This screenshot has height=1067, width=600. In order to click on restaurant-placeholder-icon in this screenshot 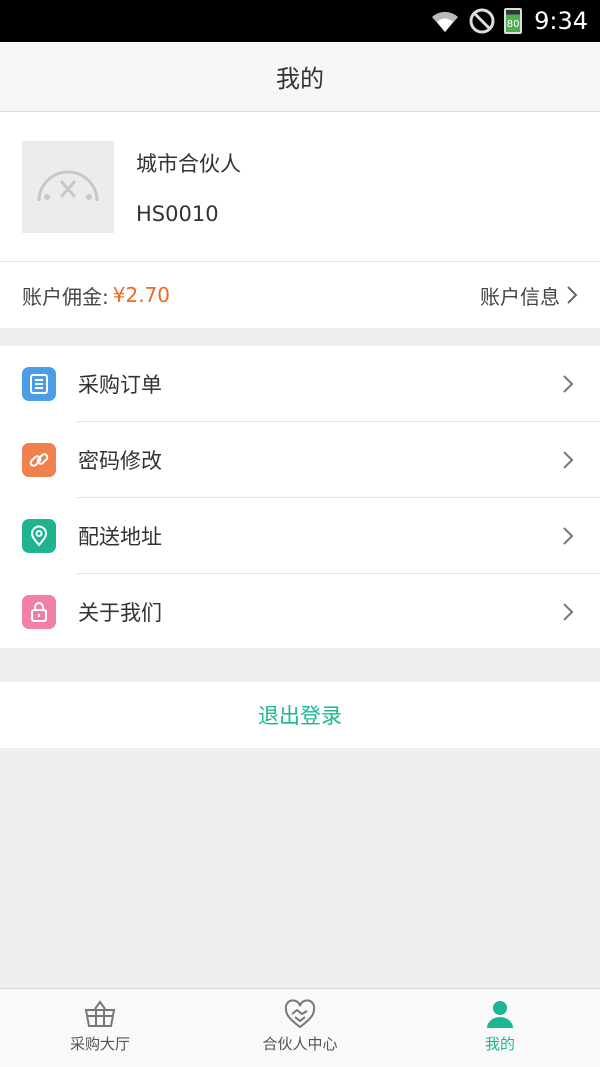, I will do `click(68, 186)`.